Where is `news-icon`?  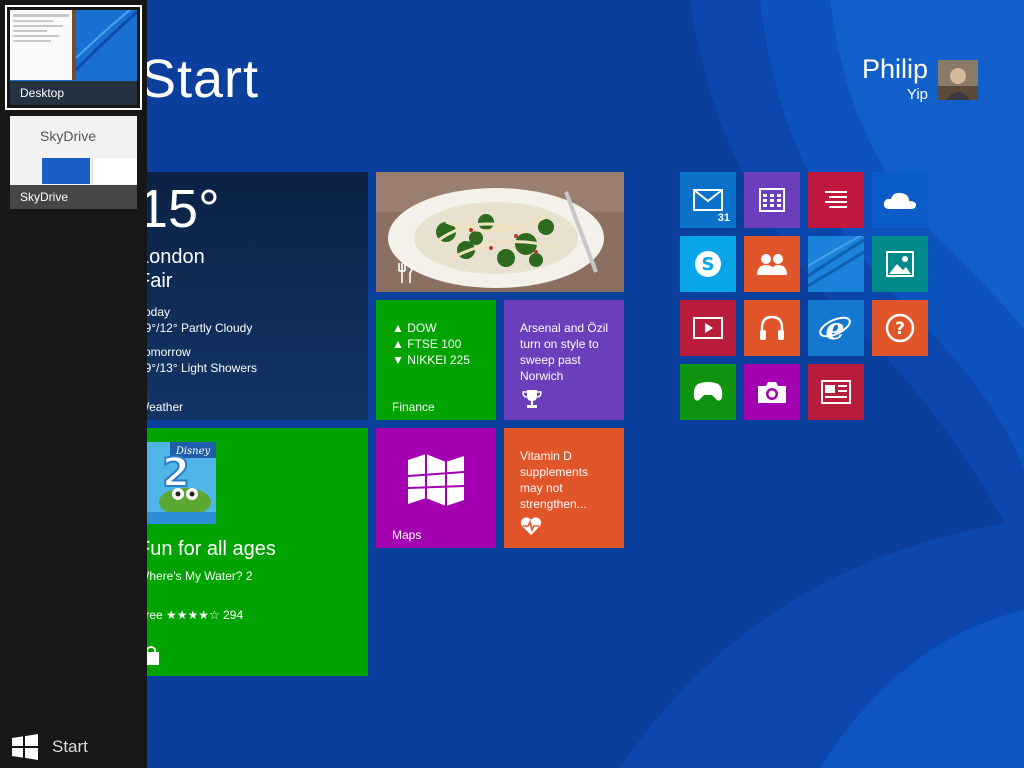
news-icon is located at coordinates (836, 392).